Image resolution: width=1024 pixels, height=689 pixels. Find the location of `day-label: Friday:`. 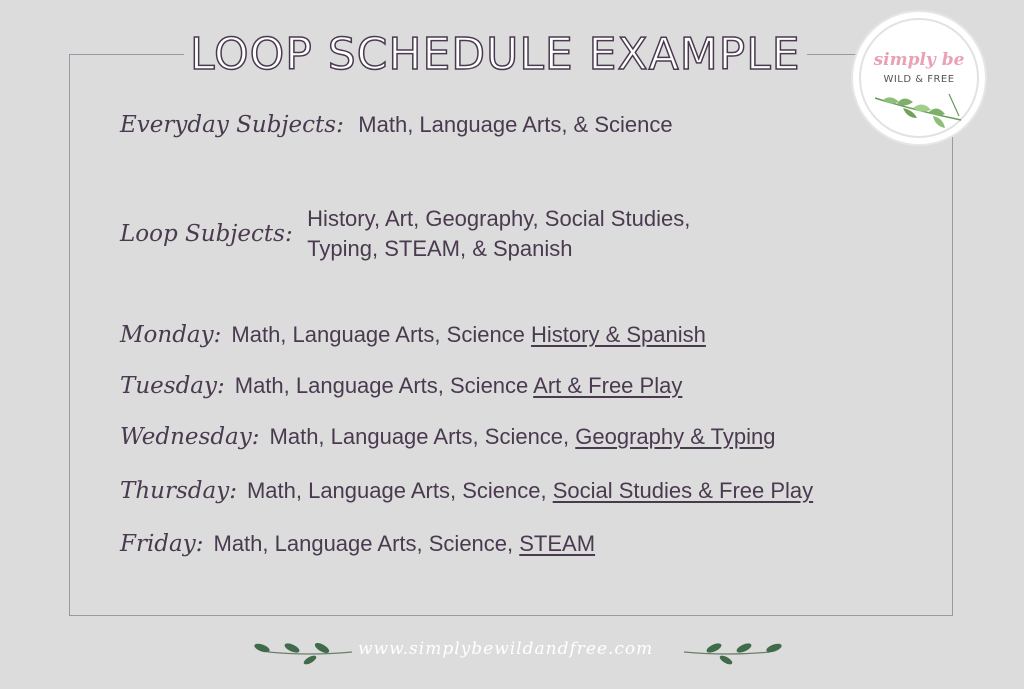

day-label: Friday: is located at coordinates (162, 544).